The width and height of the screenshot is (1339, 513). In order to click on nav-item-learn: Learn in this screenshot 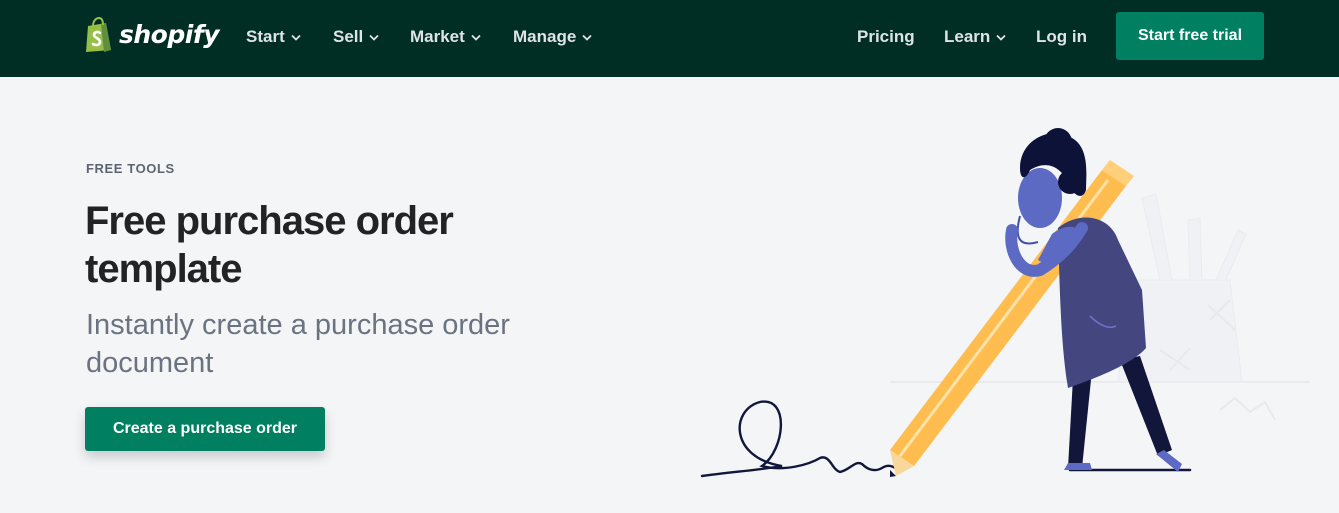, I will do `click(975, 37)`.